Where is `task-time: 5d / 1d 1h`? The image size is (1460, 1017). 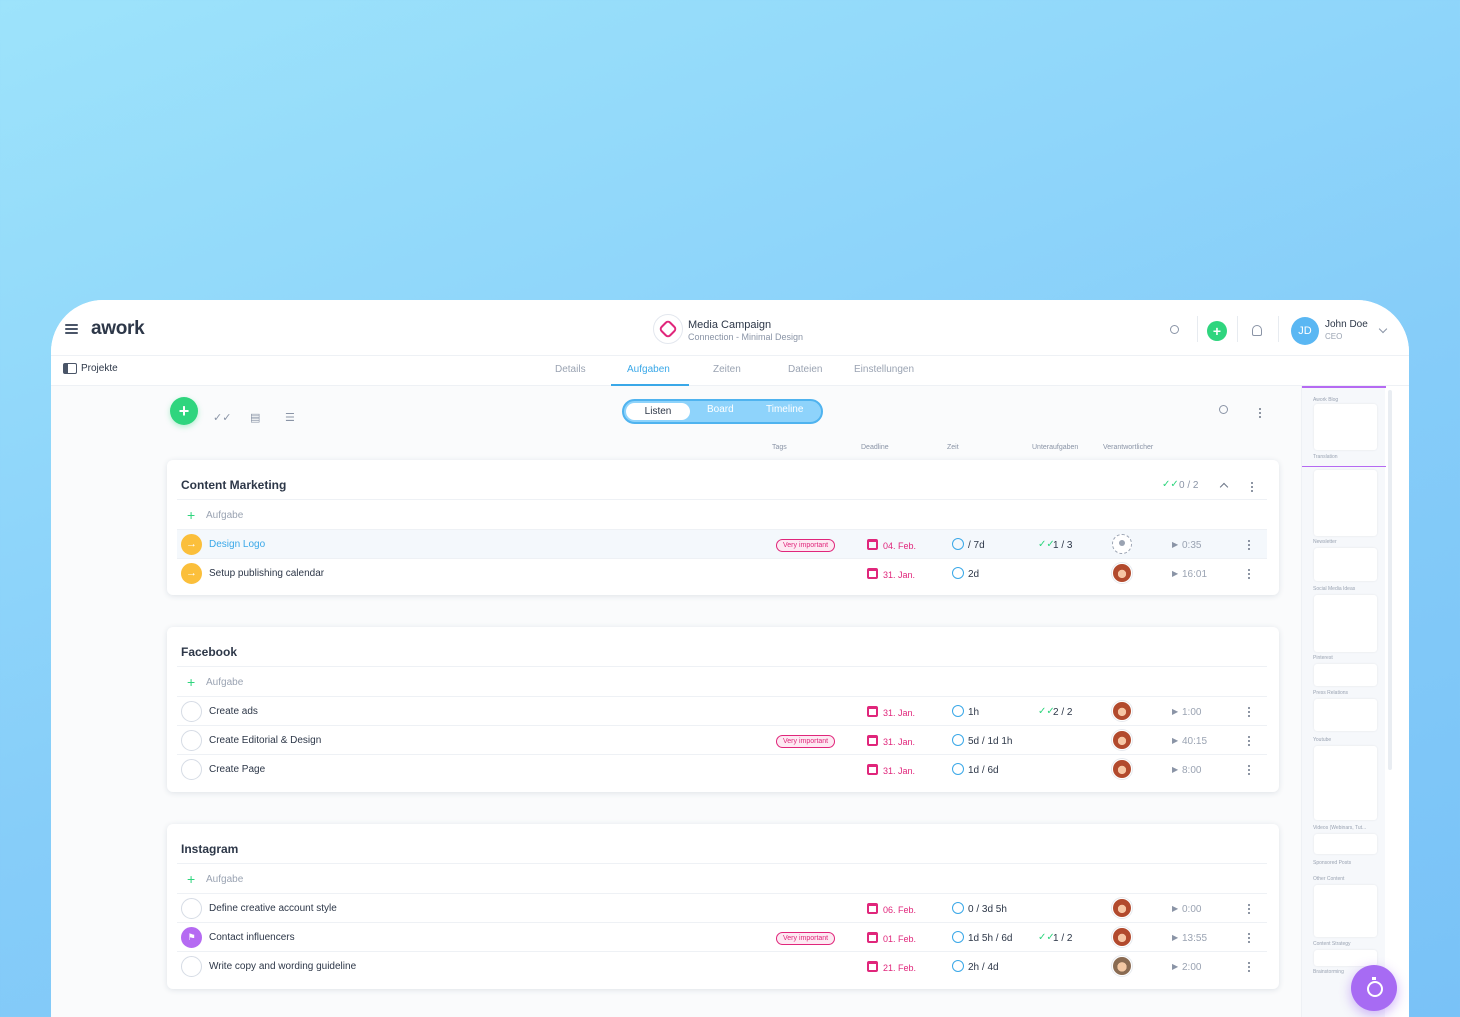 task-time: 5d / 1d 1h is located at coordinates (990, 741).